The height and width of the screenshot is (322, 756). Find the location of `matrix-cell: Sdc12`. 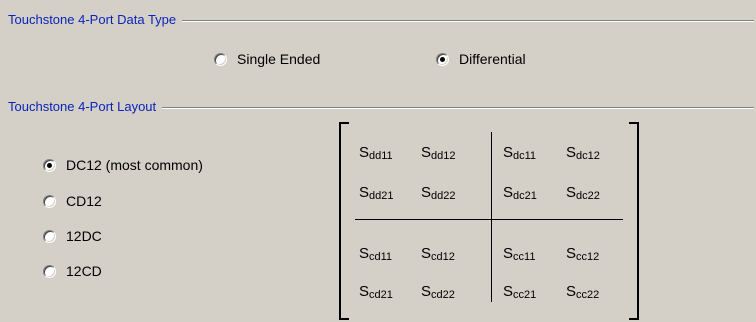

matrix-cell: Sdc12 is located at coordinates (583, 153).